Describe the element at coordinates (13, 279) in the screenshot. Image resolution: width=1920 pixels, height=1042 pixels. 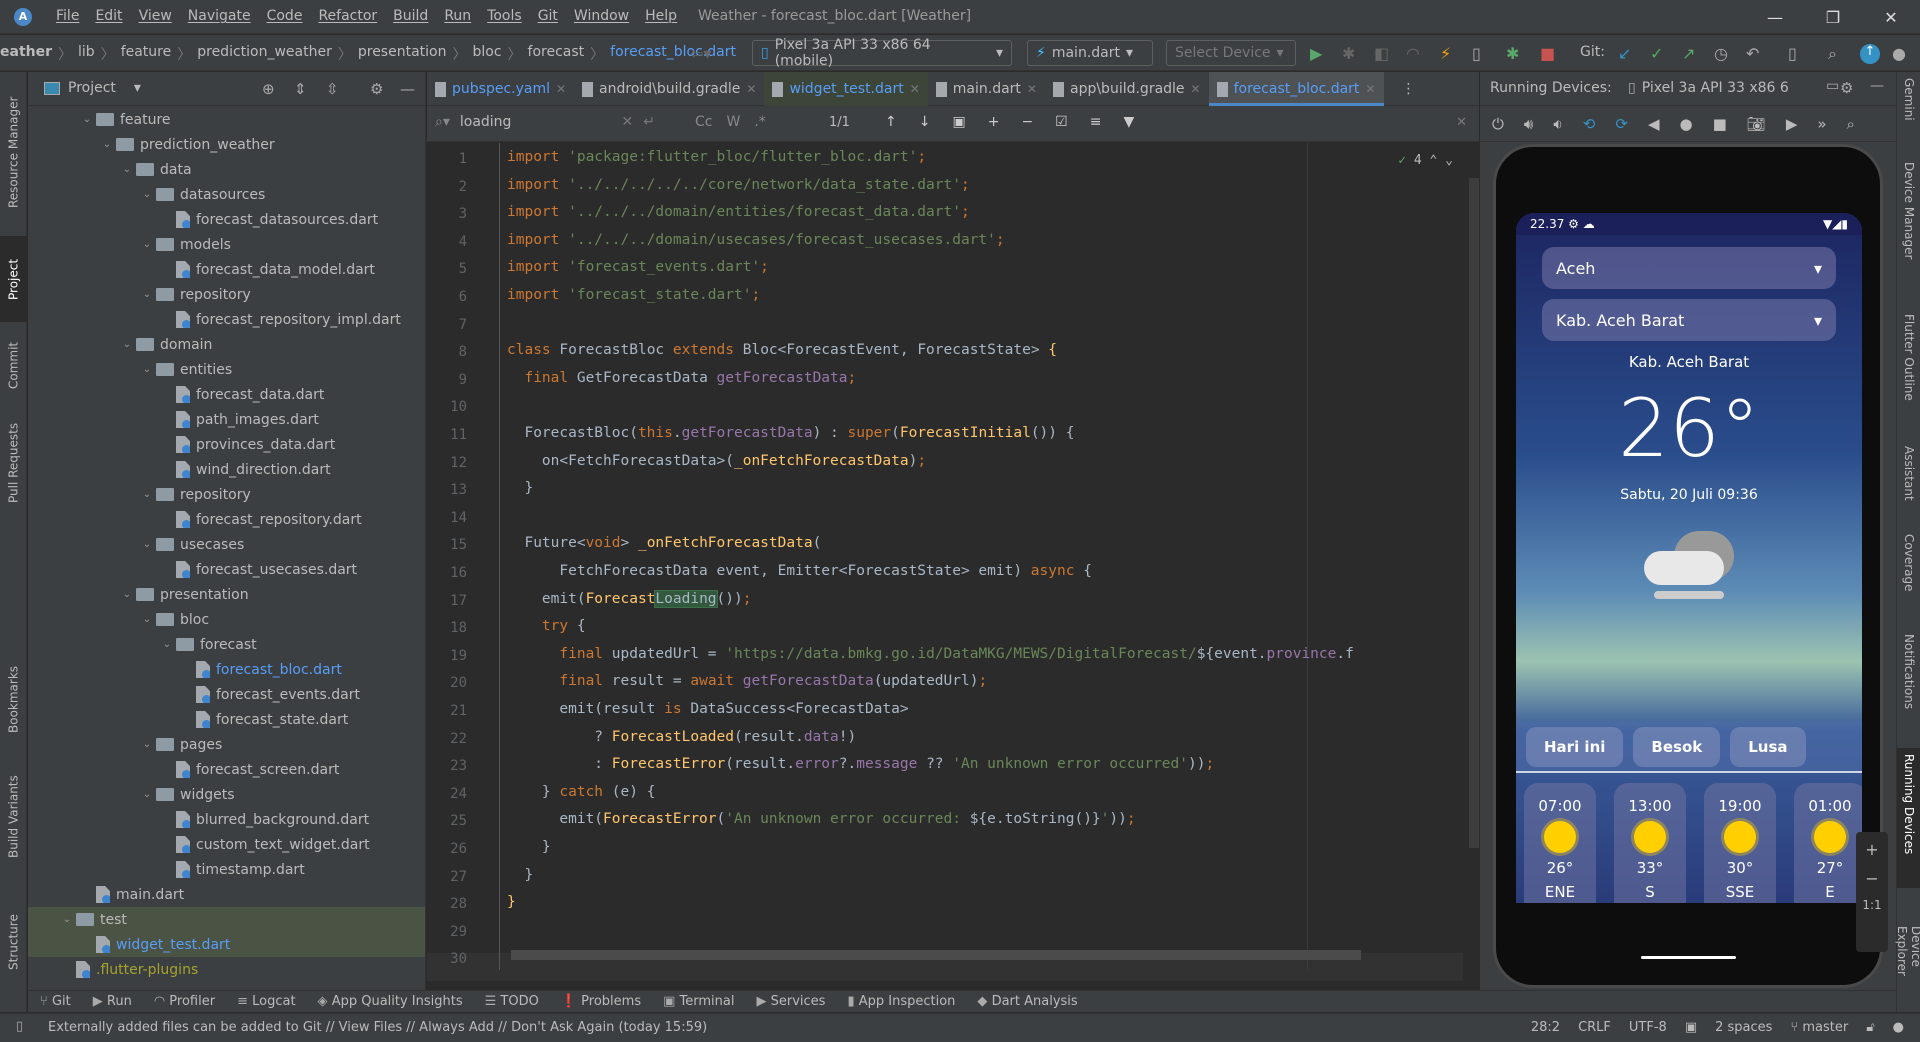
I see `tab-project: Project` at that location.